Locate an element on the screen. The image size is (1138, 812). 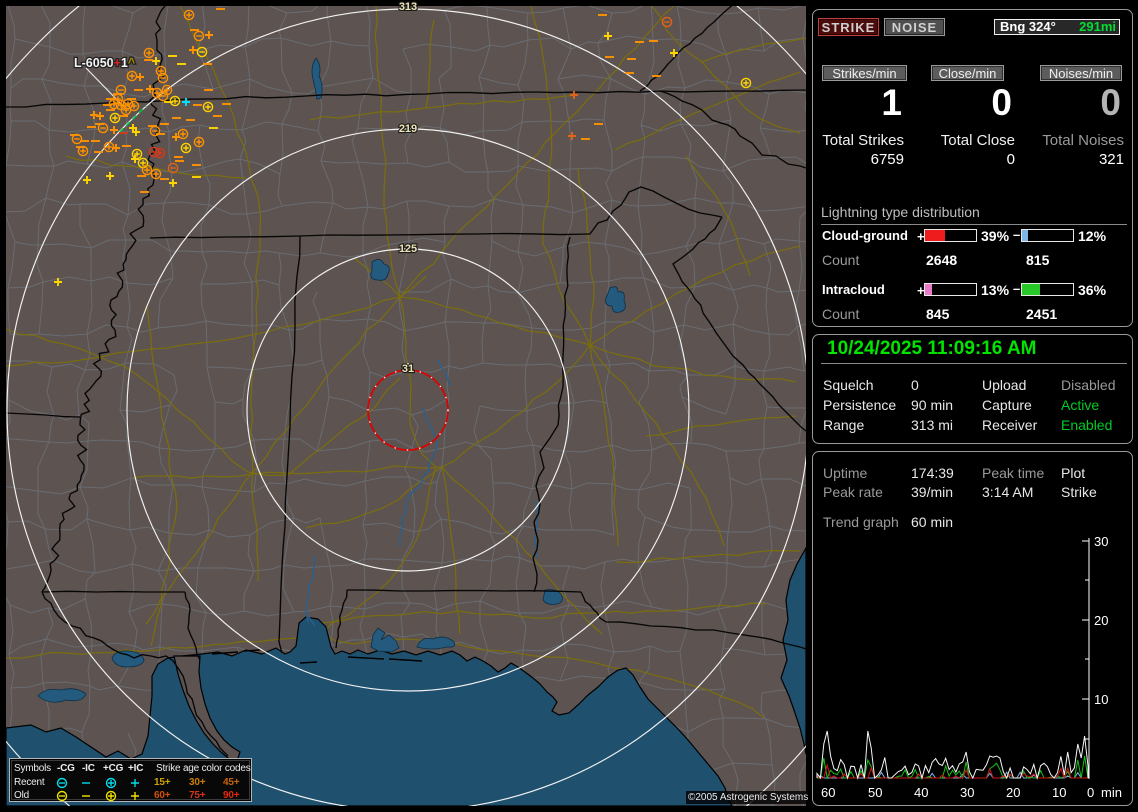
svg-text: 60 is located at coordinates (828, 792).